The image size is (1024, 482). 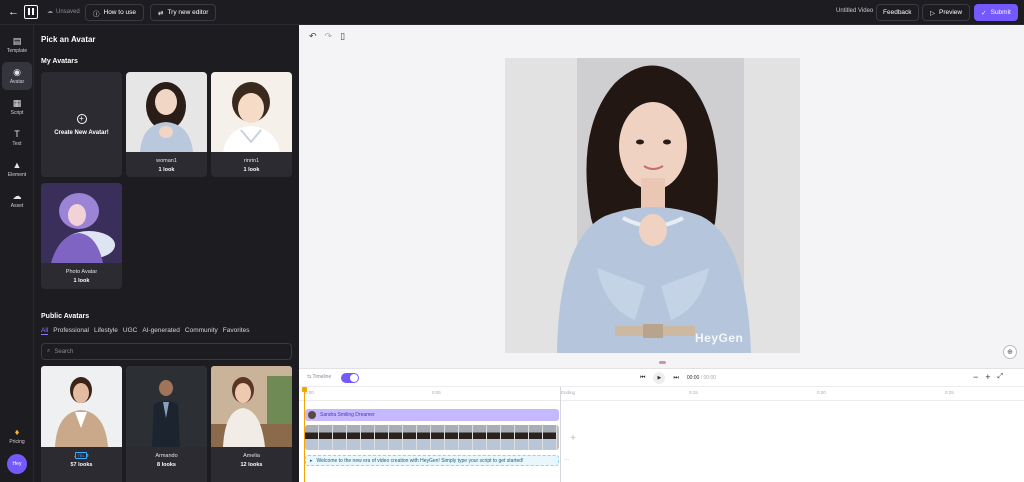 What do you see at coordinates (17, 81) in the screenshot?
I see `rail-item-label: Avatar` at bounding box center [17, 81].